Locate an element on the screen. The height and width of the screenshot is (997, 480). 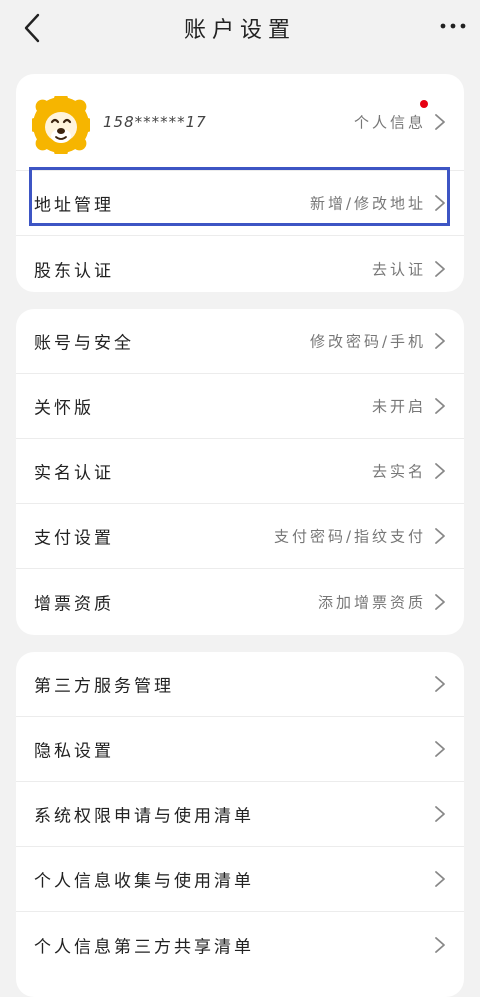
top-bar: 账户设置 is located at coordinates (240, 28).